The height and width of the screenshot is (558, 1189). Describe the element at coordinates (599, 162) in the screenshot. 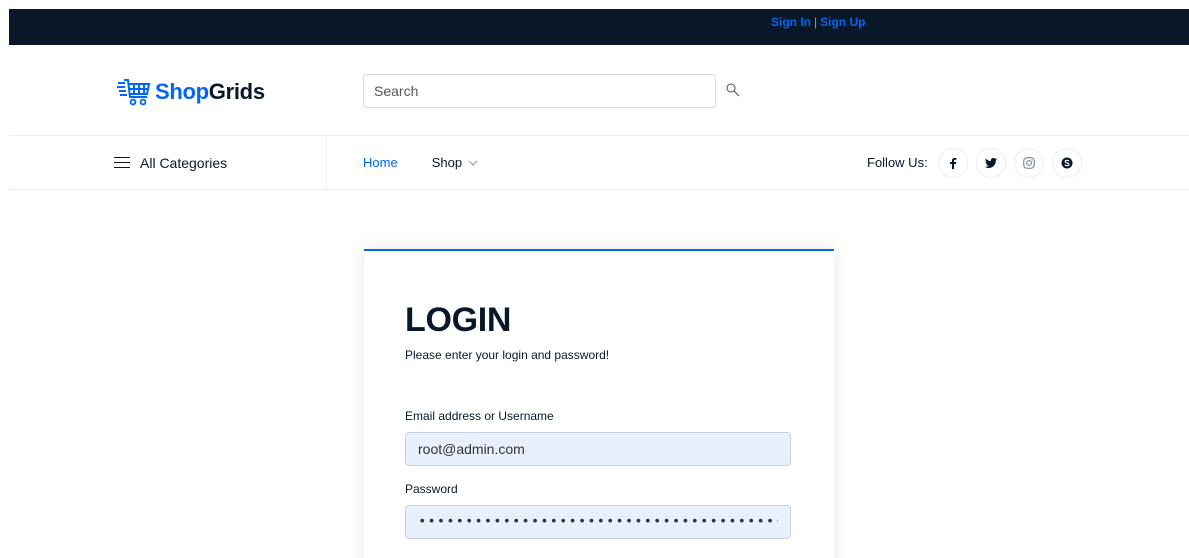

I see `main-navigation: All Categories Home Shop Follow Us:` at that location.